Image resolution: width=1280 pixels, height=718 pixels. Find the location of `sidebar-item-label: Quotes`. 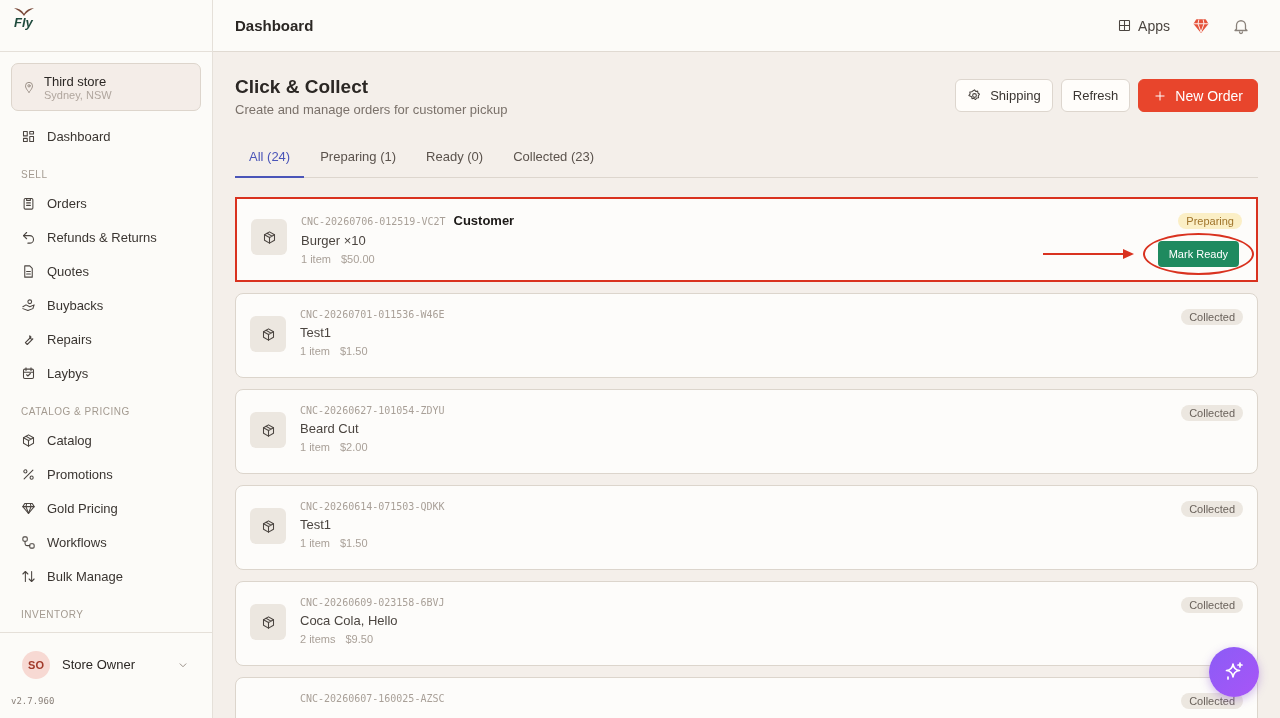

sidebar-item-label: Quotes is located at coordinates (68, 271).